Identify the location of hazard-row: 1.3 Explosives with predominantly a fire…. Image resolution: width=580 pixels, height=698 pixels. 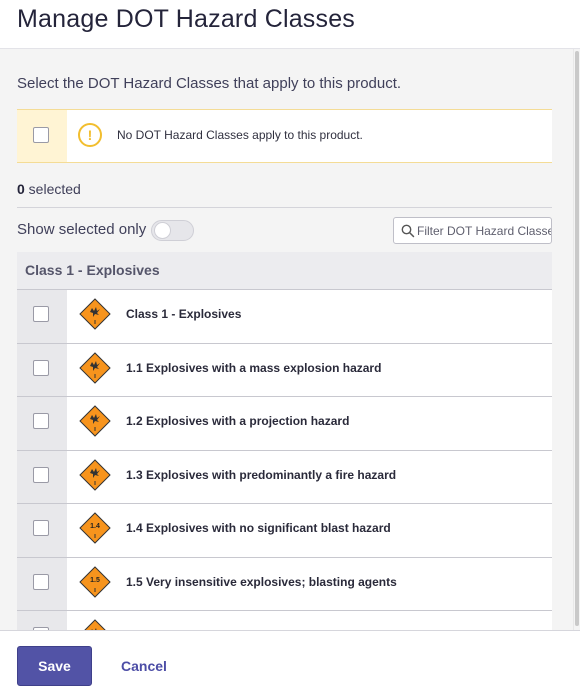
(284, 476).